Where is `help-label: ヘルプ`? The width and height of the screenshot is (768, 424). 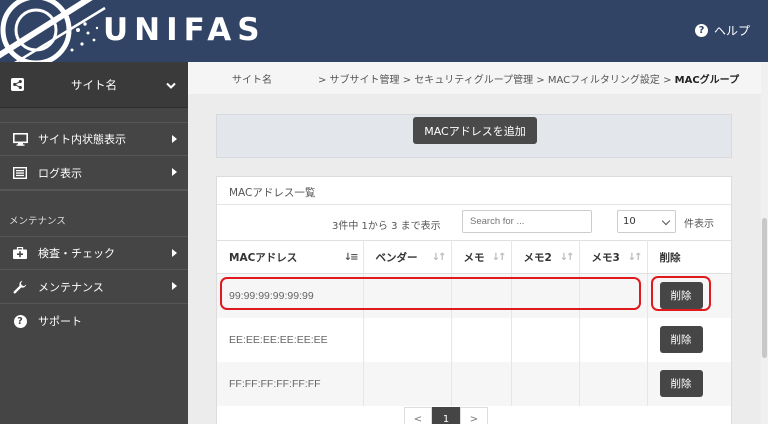 help-label: ヘルプ is located at coordinates (731, 31).